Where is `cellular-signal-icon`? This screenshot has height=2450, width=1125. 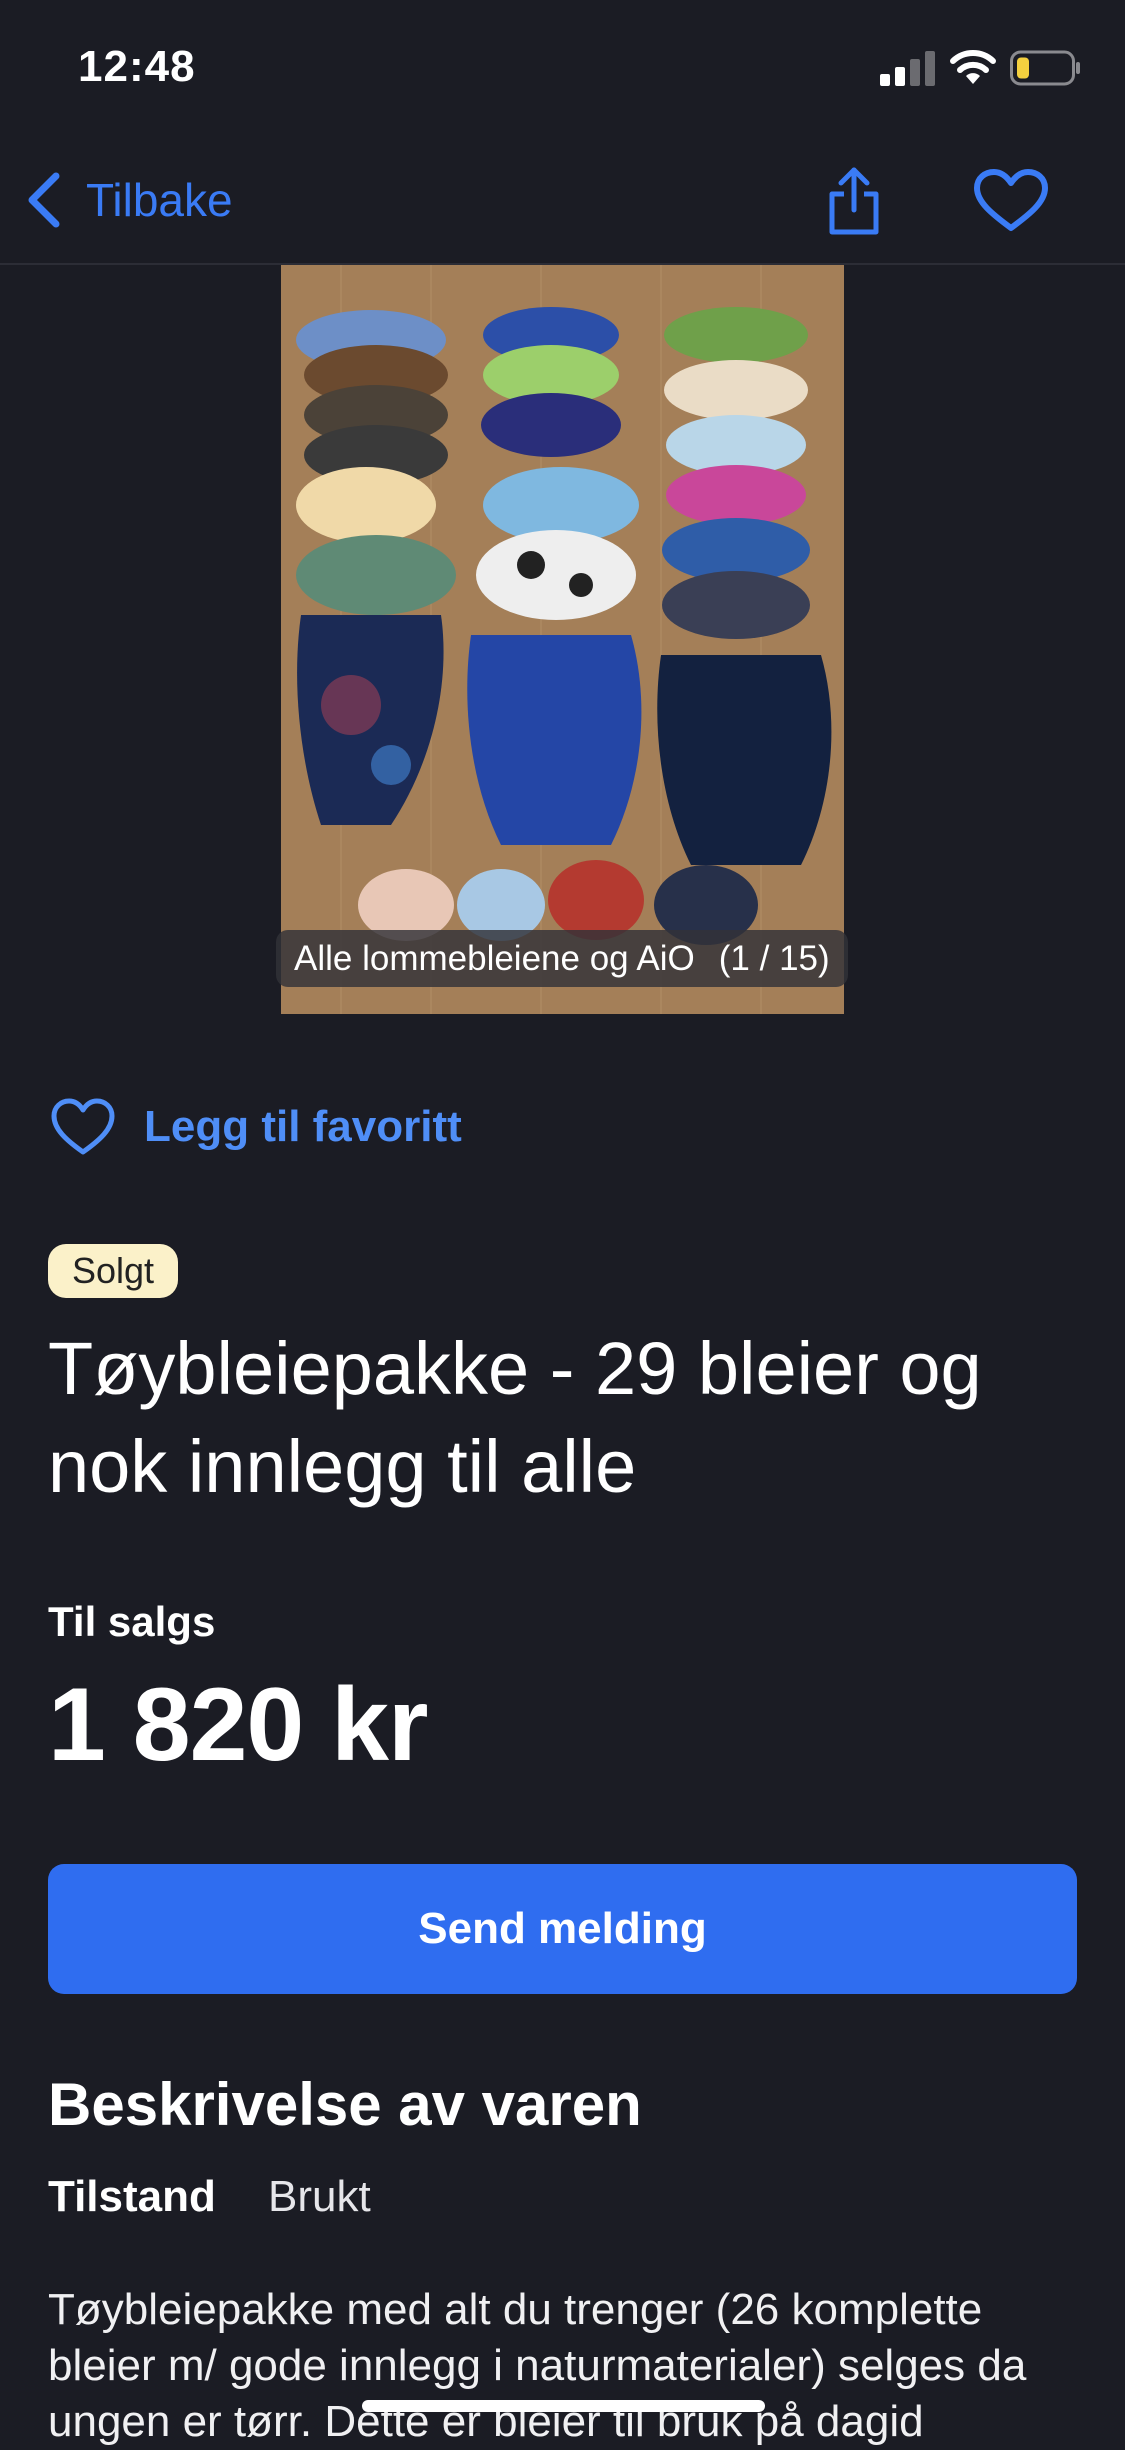
cellular-signal-icon is located at coordinates (907, 68).